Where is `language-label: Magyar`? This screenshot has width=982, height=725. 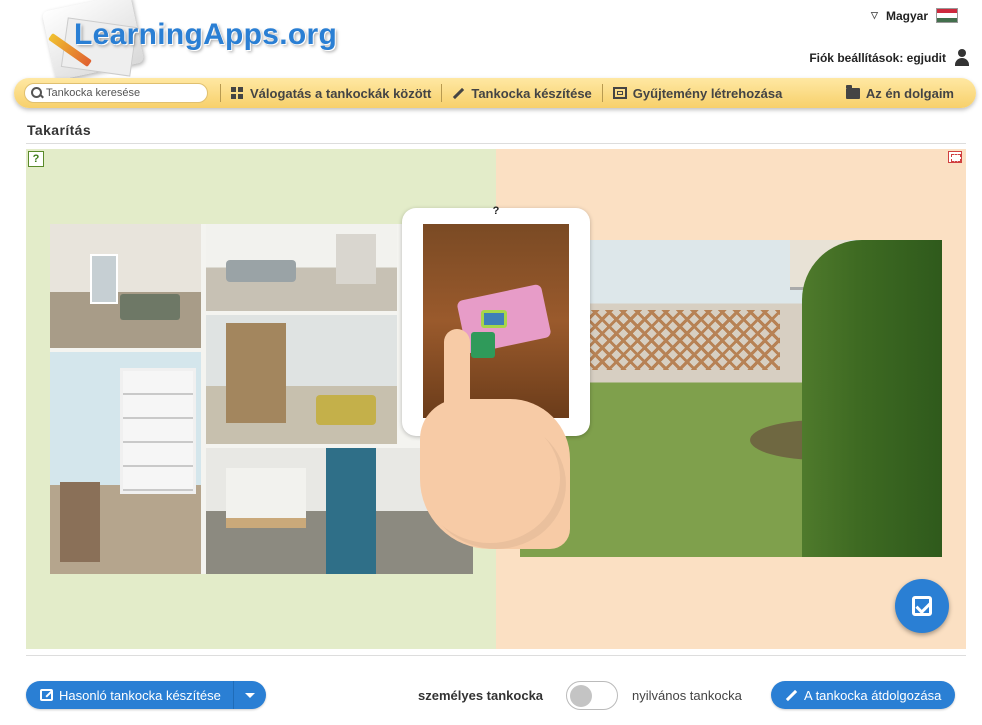 language-label: Magyar is located at coordinates (906, 15).